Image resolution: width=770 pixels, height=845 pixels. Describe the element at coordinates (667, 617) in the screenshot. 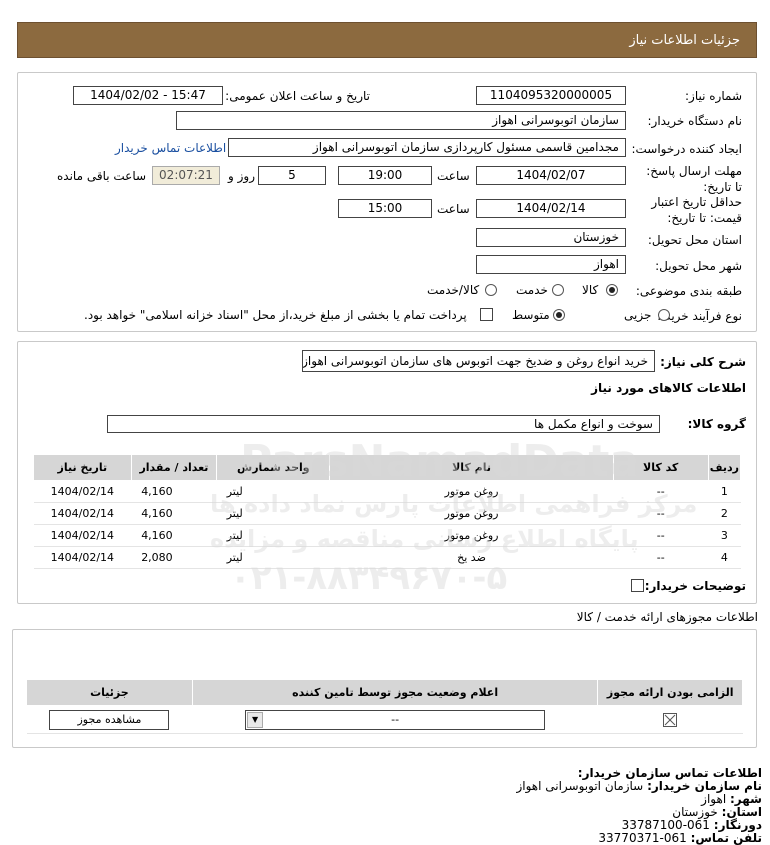

I see `permits-title: اطلاعات مجوزهای ارائه خدمت / کالا` at that location.